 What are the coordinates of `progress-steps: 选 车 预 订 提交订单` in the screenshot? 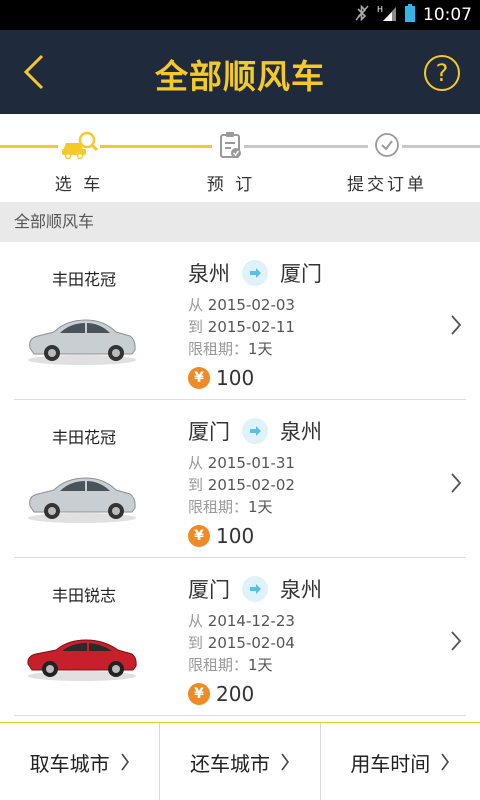 It's located at (240, 158).